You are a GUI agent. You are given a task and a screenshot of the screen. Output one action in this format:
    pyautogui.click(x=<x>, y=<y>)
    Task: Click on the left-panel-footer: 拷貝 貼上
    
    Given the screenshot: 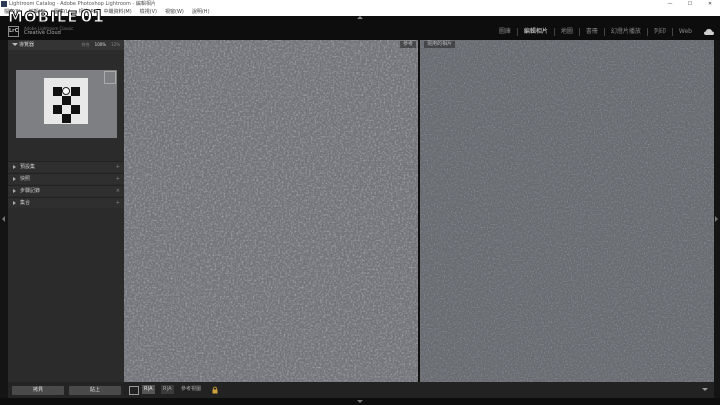 What is the action you would take?
    pyautogui.click(x=66, y=390)
    